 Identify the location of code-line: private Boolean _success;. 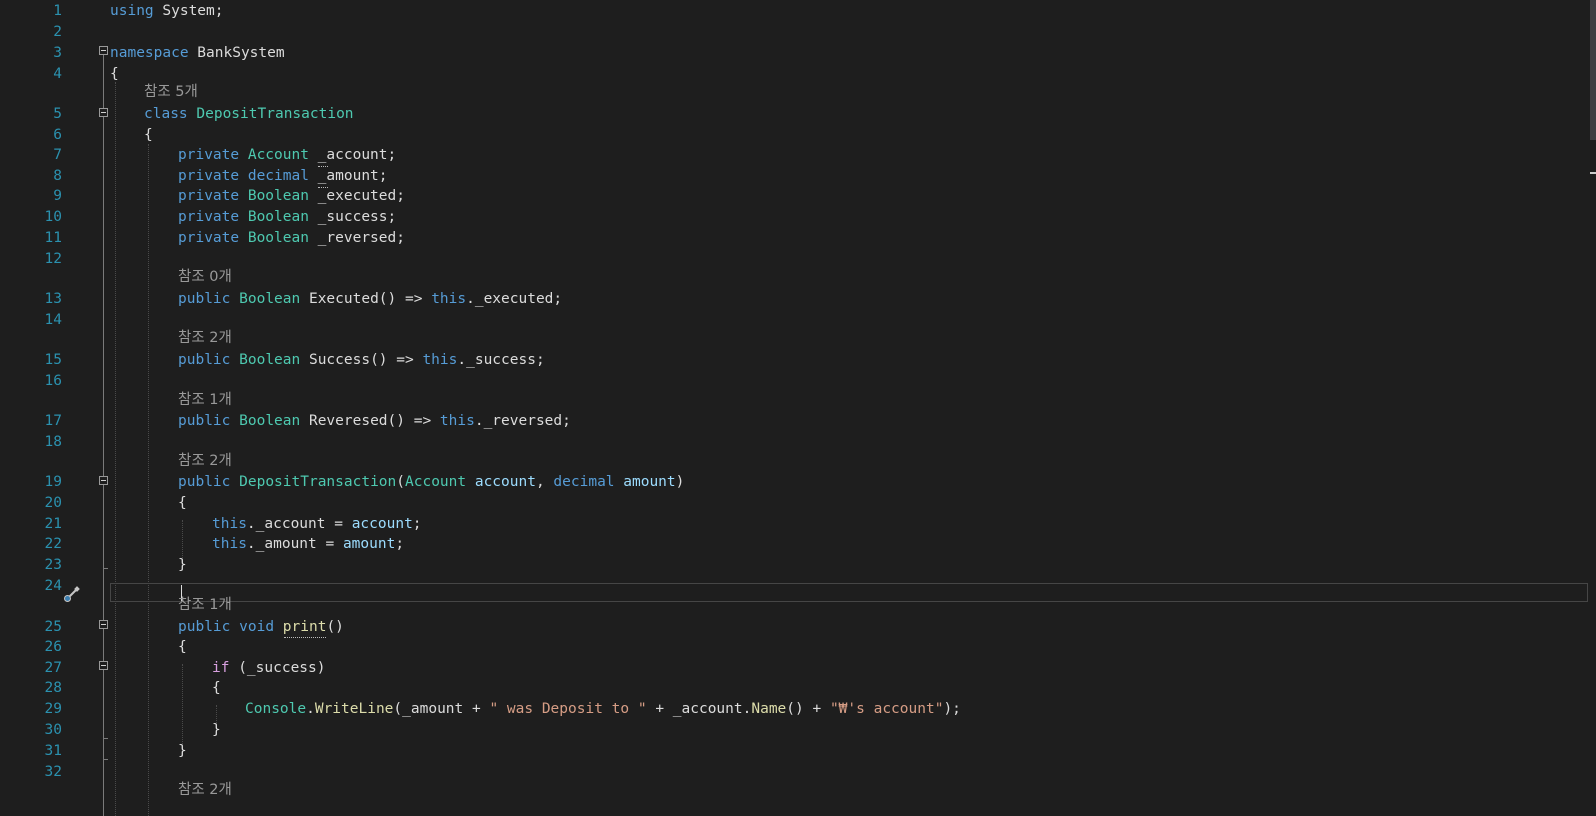
(287, 217).